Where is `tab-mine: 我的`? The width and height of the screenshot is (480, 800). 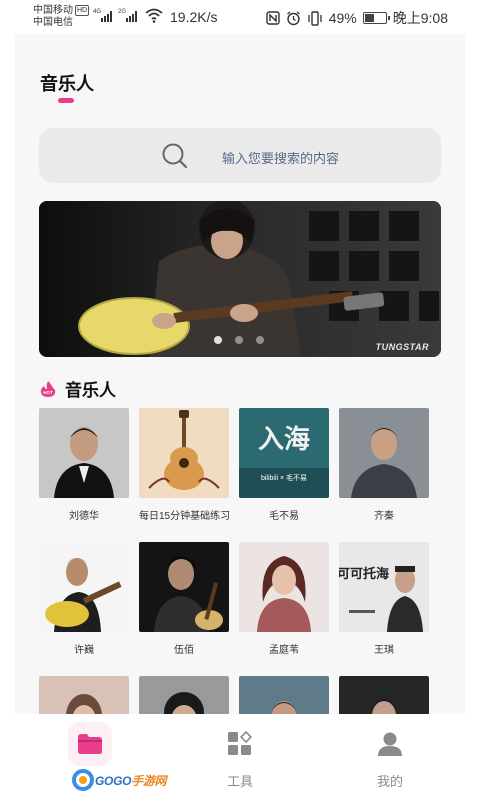 tab-mine: 我的 is located at coordinates (390, 757).